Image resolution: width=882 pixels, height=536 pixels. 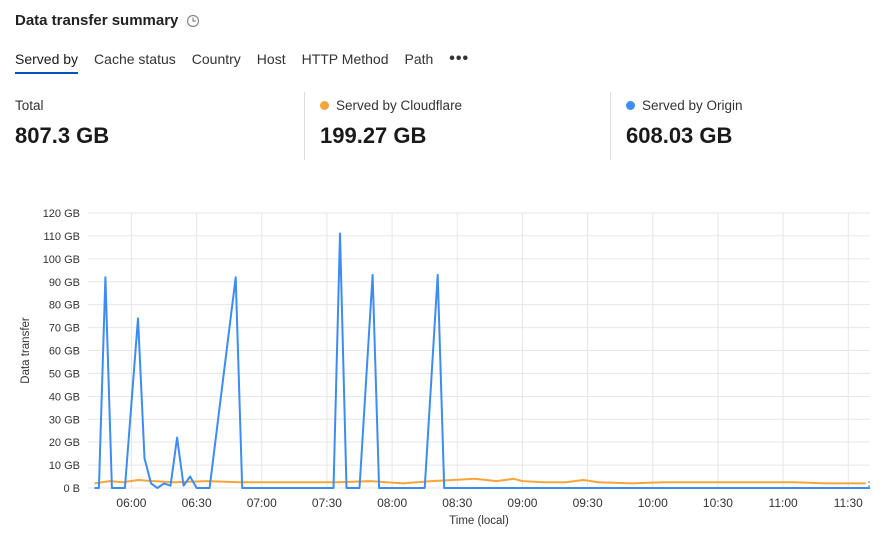 What do you see at coordinates (459, 59) in the screenshot?
I see `more-tabs-button: •••` at bounding box center [459, 59].